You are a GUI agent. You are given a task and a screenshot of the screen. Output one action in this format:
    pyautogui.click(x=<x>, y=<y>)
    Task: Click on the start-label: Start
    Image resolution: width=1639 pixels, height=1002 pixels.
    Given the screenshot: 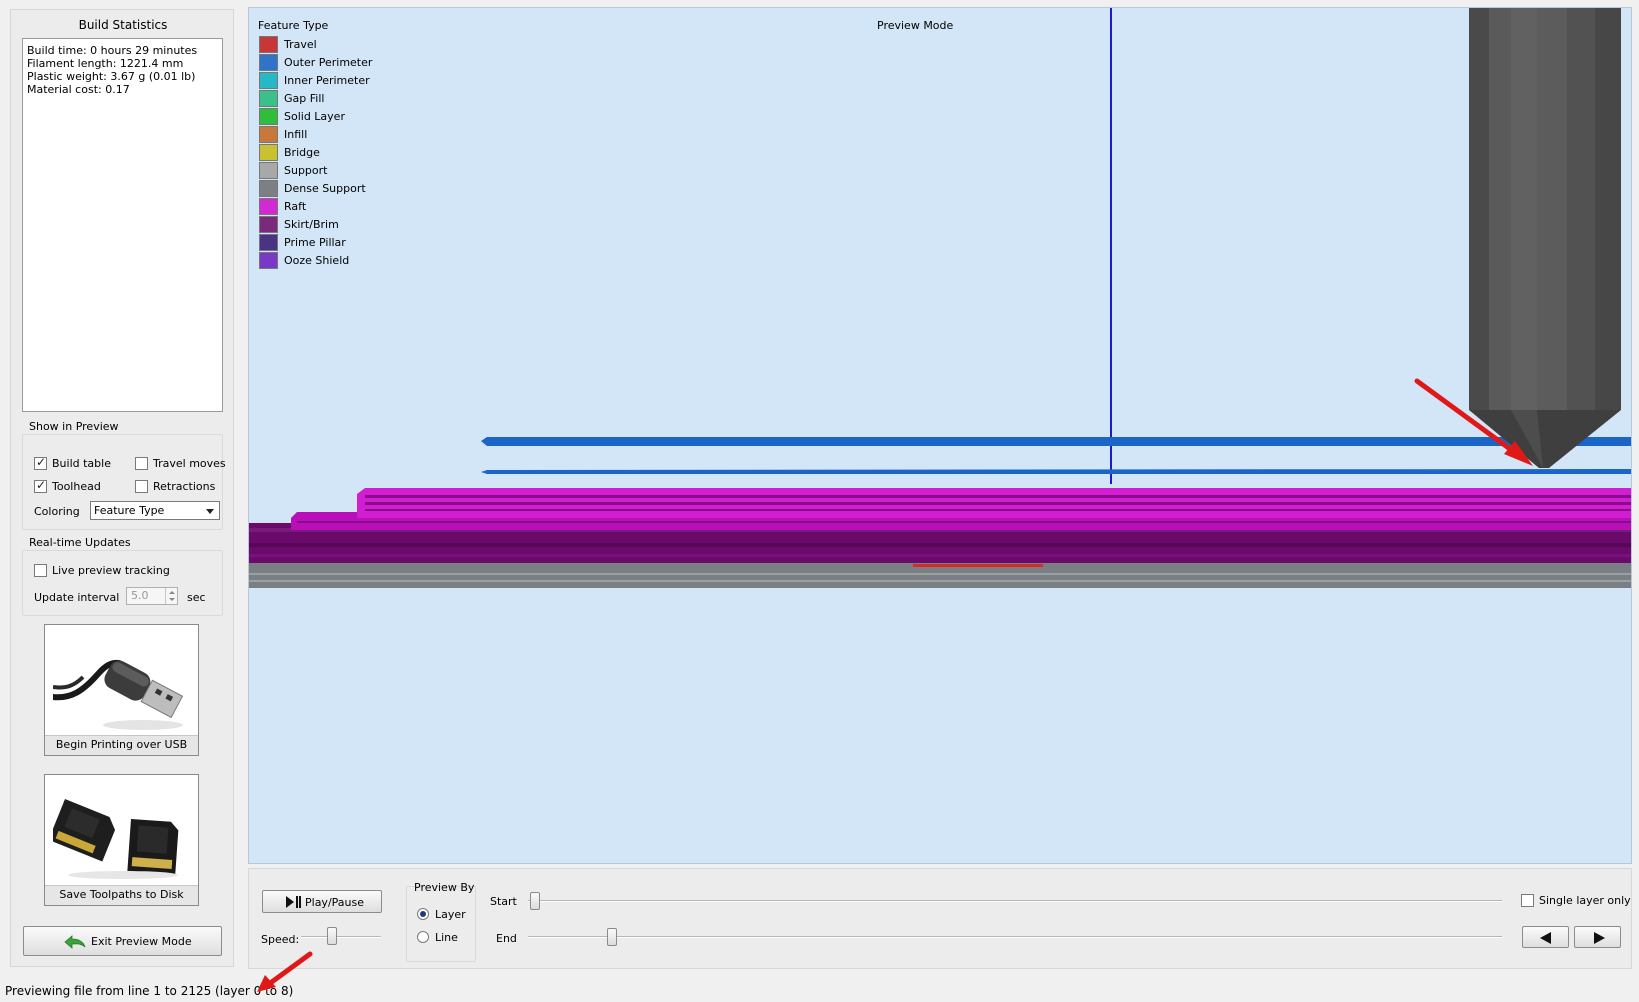 What is the action you would take?
    pyautogui.click(x=503, y=901)
    